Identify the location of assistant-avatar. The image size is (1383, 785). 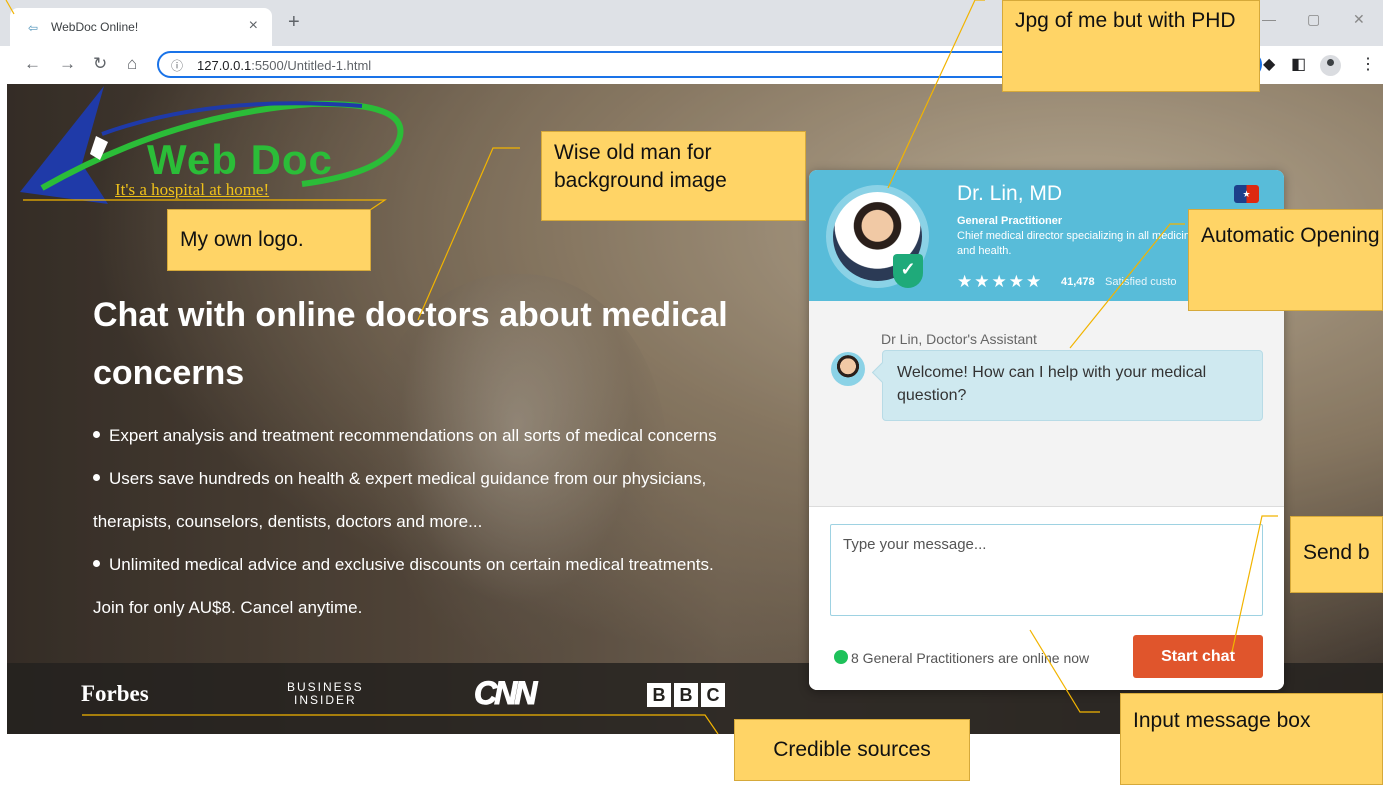
(848, 369).